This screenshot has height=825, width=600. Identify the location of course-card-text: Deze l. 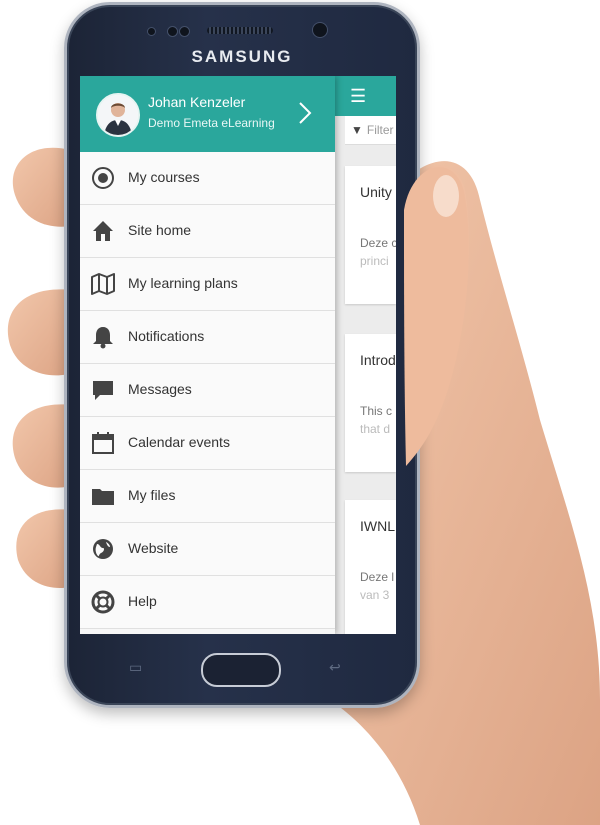
(377, 577).